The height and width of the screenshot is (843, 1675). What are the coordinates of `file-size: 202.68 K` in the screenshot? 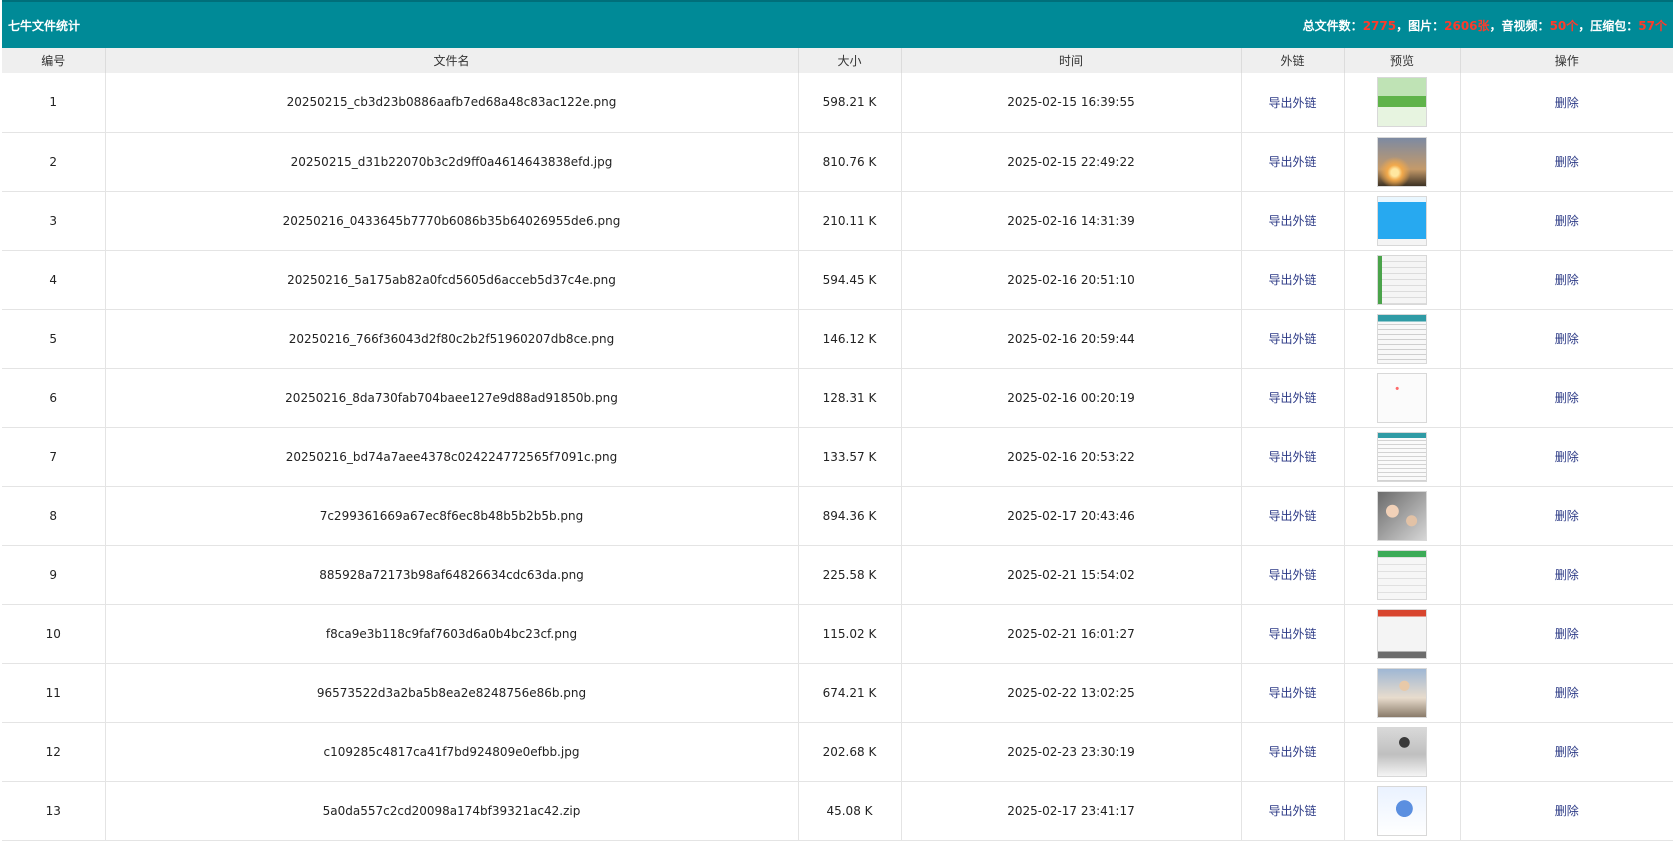 It's located at (850, 752).